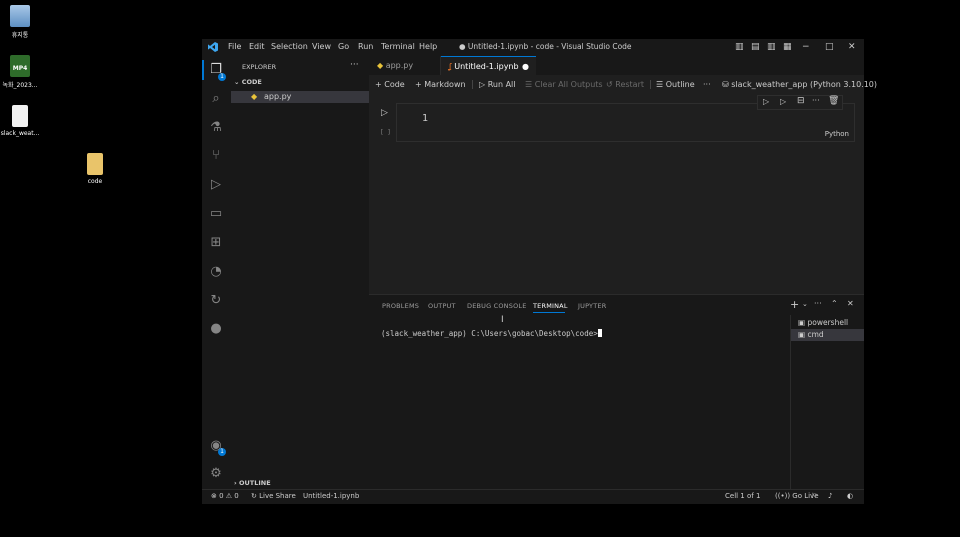 The width and height of the screenshot is (960, 537). I want to click on folder-icon, so click(95, 164).